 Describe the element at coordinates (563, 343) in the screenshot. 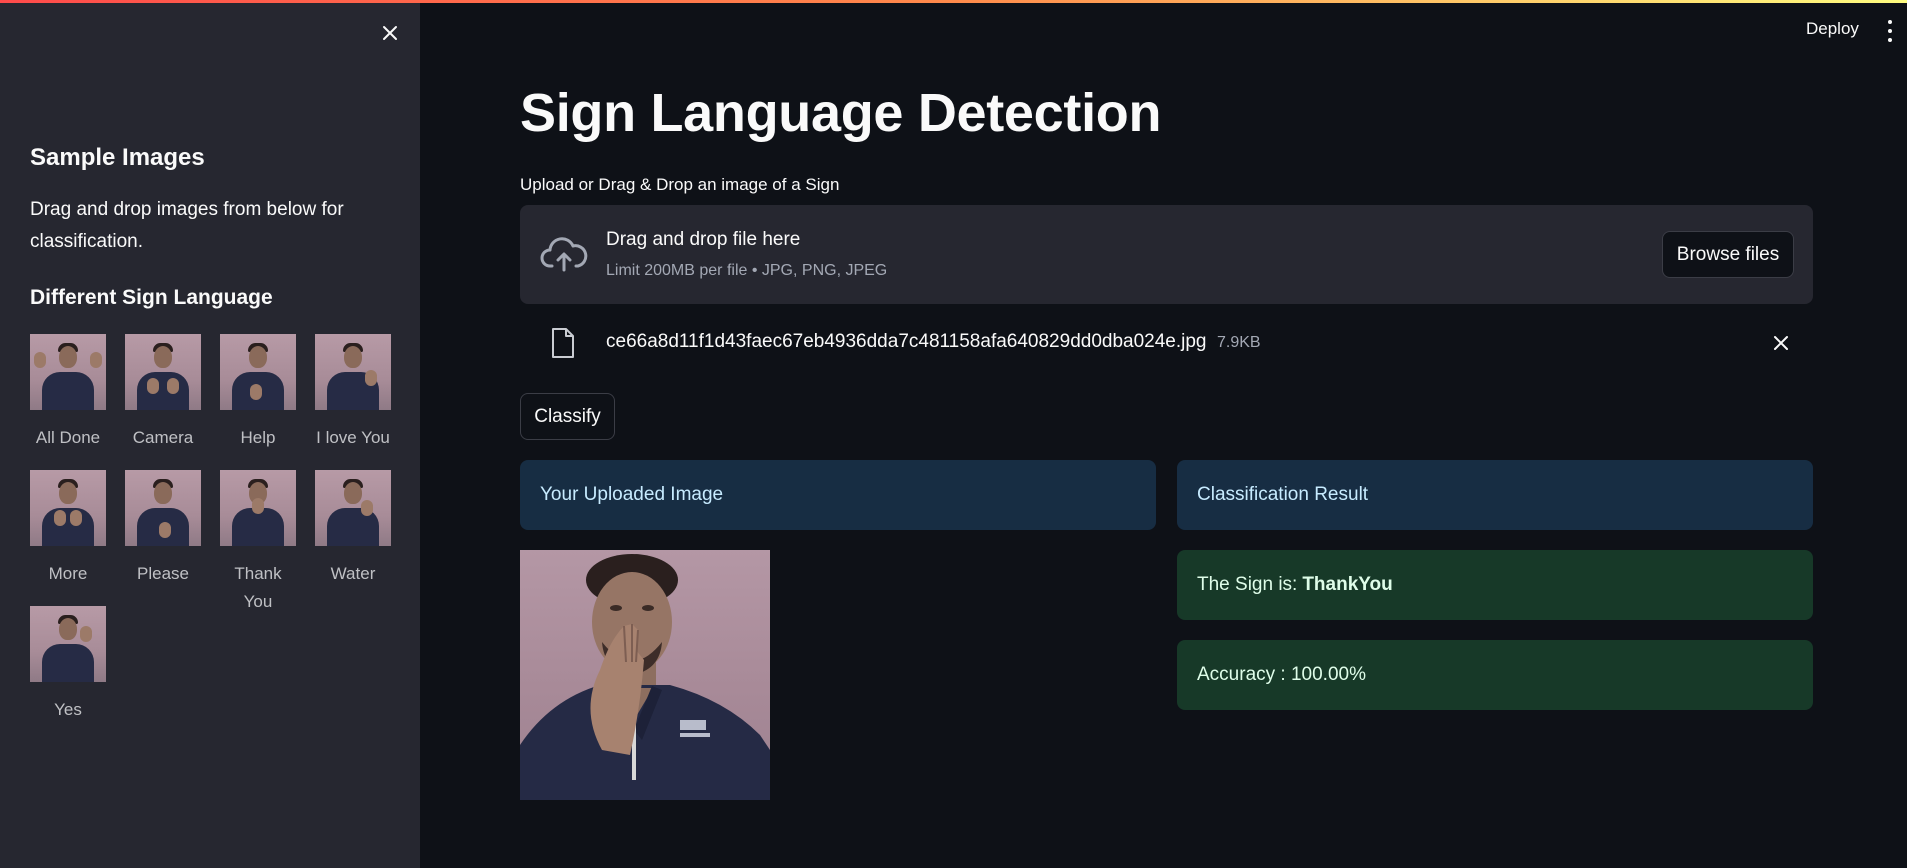

I see `file-icon` at that location.